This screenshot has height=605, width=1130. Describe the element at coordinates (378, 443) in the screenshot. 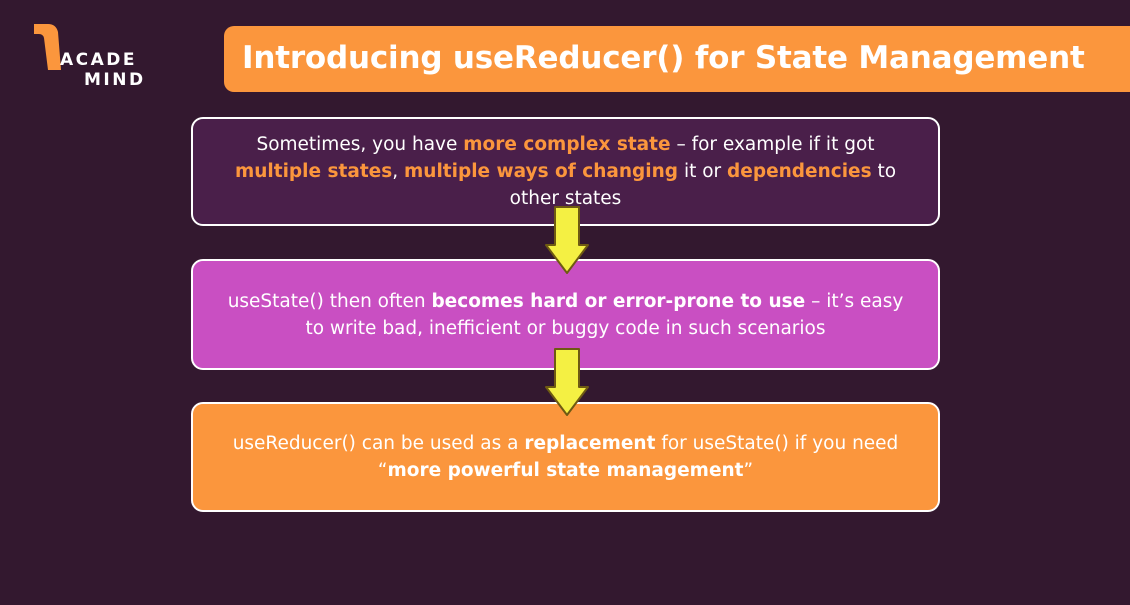

I see `text-segment: useReducer() can be used as a` at that location.